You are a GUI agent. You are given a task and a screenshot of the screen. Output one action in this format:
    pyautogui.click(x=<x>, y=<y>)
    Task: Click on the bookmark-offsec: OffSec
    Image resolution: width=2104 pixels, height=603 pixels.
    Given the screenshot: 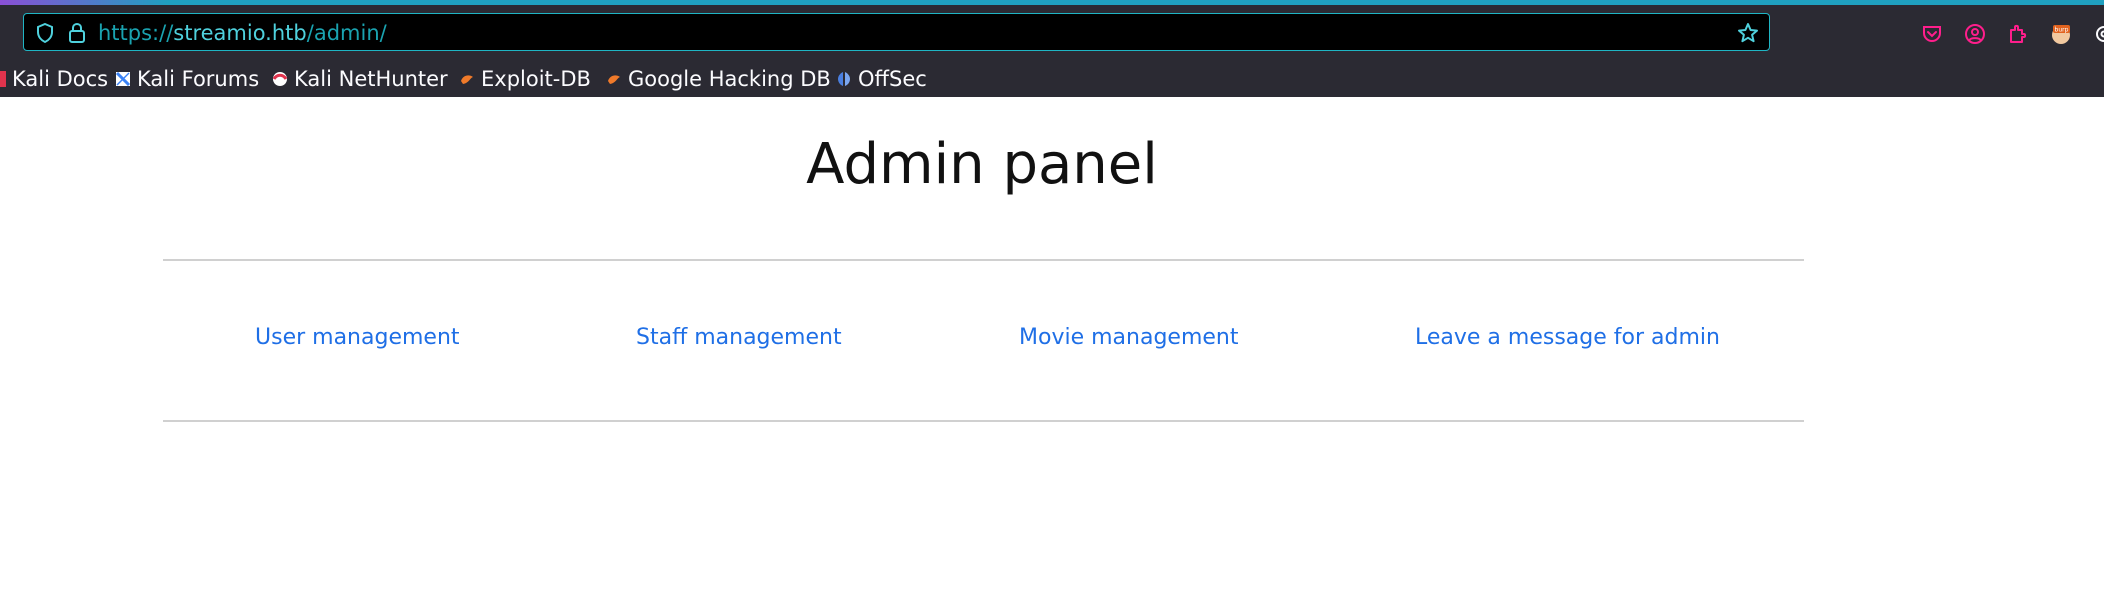 What is the action you would take?
    pyautogui.click(x=881, y=79)
    